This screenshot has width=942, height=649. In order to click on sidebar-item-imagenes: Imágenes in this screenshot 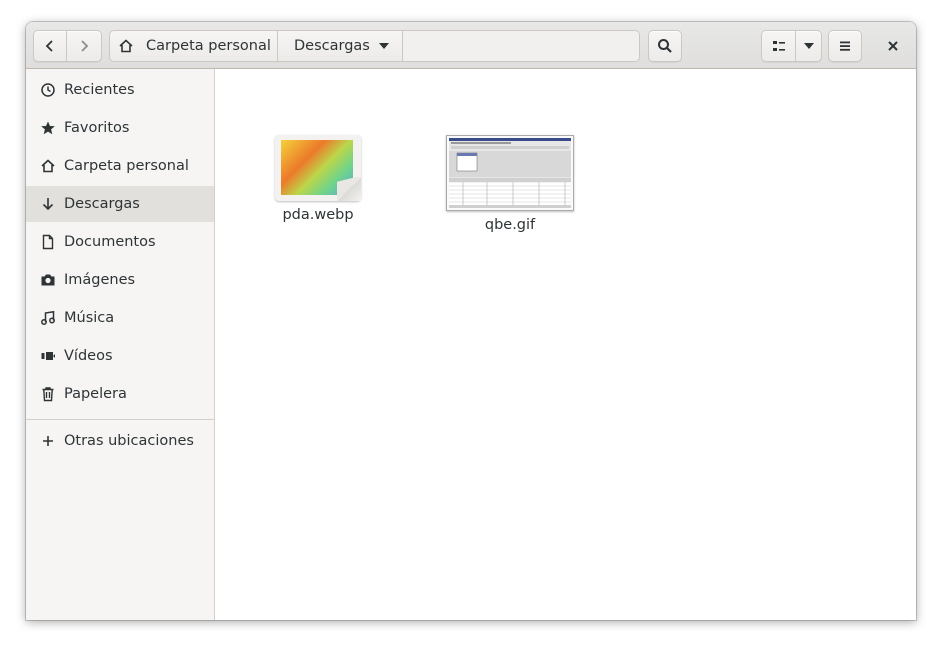, I will do `click(120, 280)`.